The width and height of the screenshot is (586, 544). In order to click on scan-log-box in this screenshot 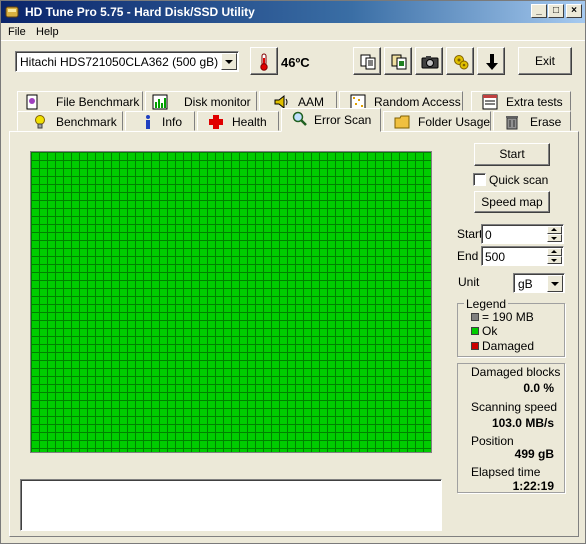, I will do `click(231, 505)`.